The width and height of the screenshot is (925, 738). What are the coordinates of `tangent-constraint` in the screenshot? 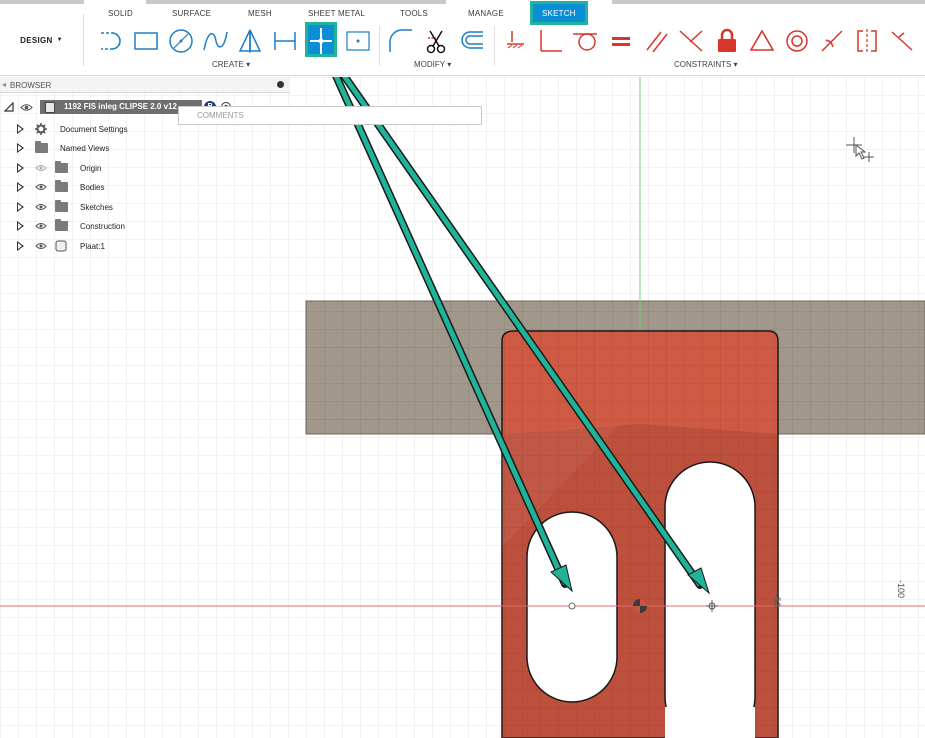 It's located at (585, 41).